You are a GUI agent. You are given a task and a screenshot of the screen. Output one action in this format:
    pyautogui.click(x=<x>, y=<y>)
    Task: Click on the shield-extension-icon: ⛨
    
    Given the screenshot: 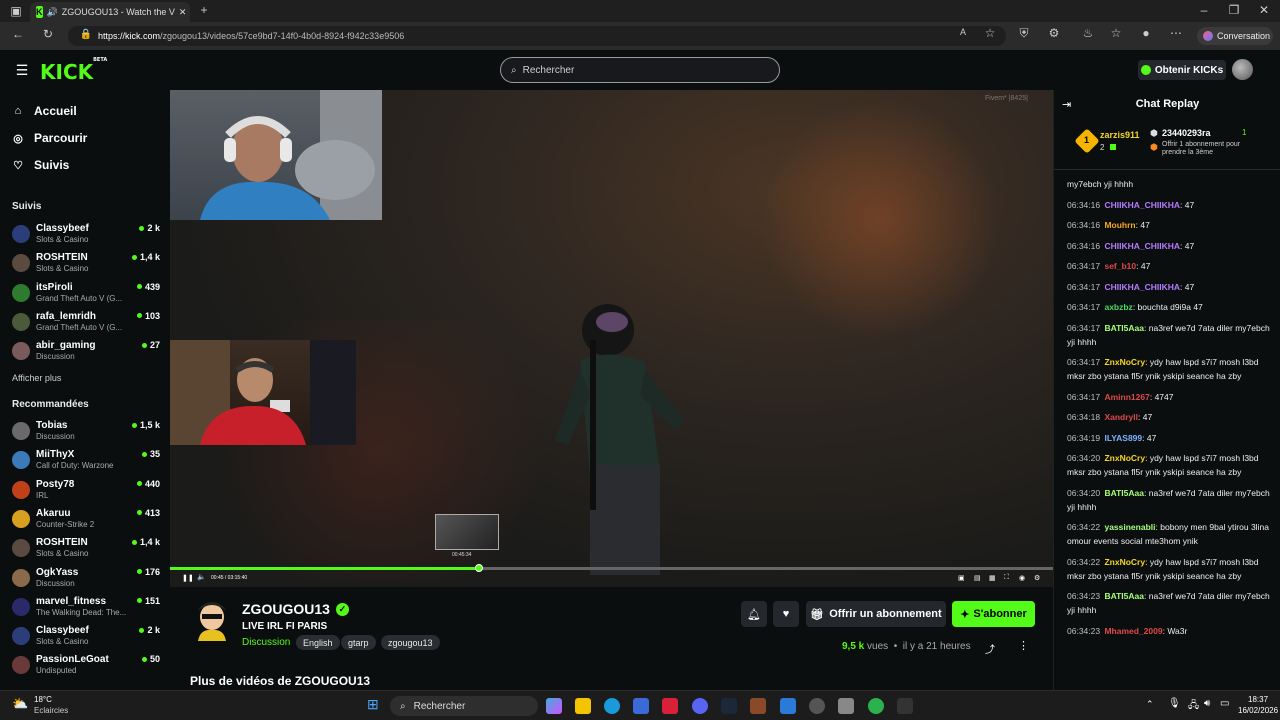 What is the action you would take?
    pyautogui.click(x=1024, y=33)
    